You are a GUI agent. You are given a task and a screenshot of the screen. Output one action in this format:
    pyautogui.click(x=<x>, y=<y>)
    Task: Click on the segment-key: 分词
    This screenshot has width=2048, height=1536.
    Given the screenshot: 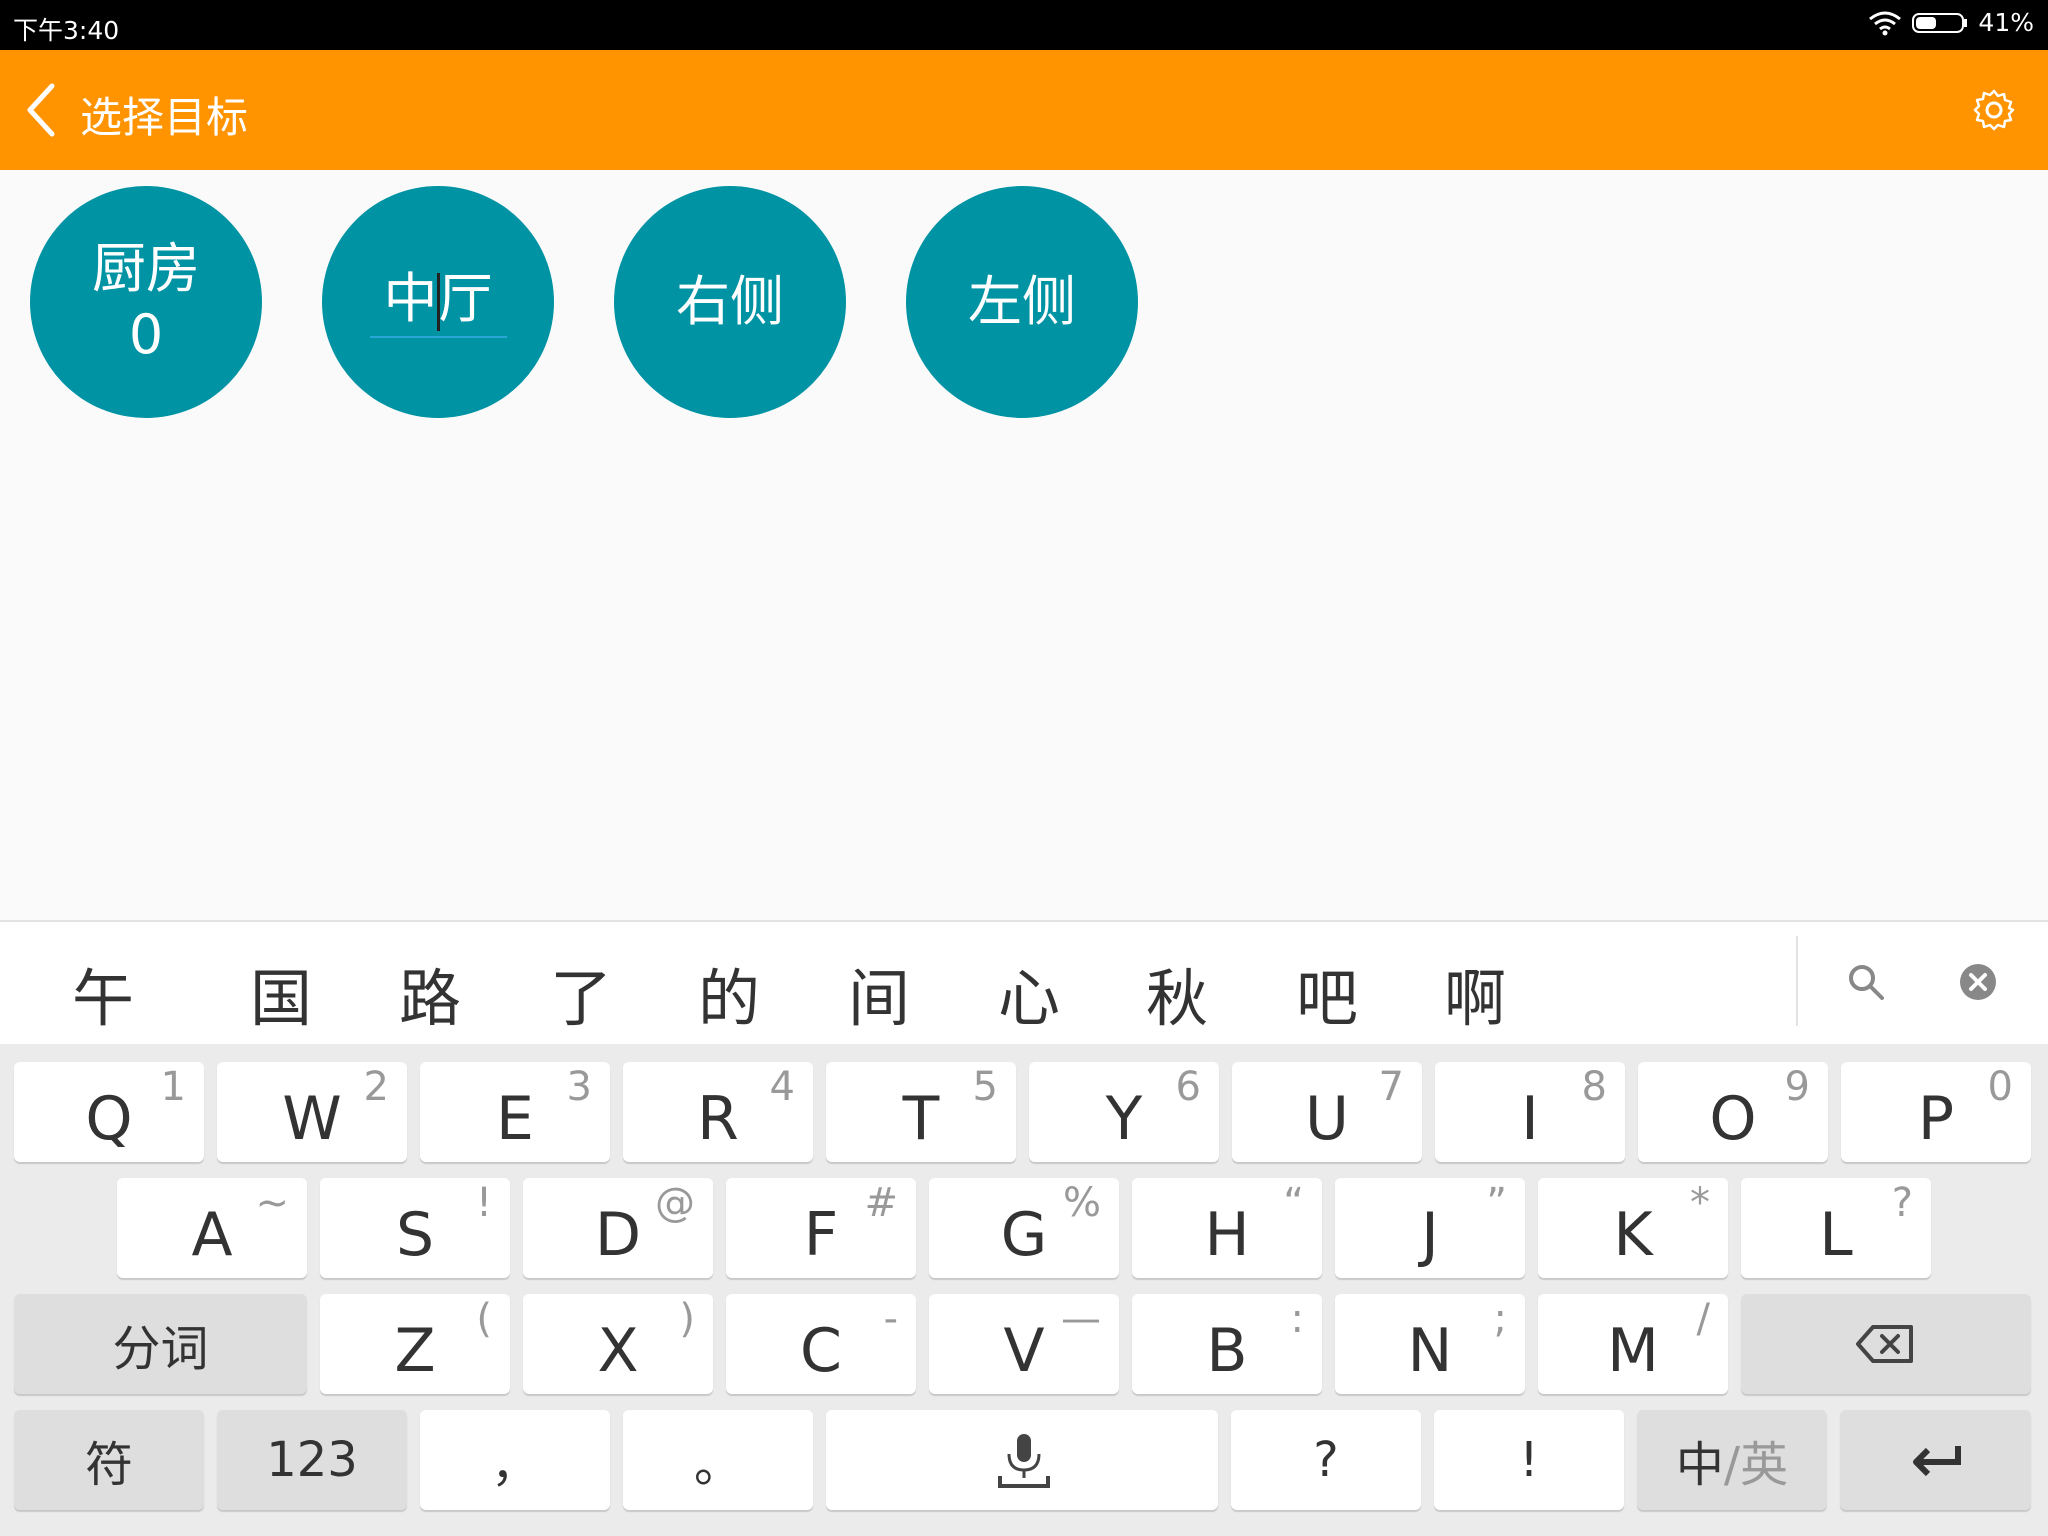 What is the action you would take?
    pyautogui.click(x=160, y=1344)
    